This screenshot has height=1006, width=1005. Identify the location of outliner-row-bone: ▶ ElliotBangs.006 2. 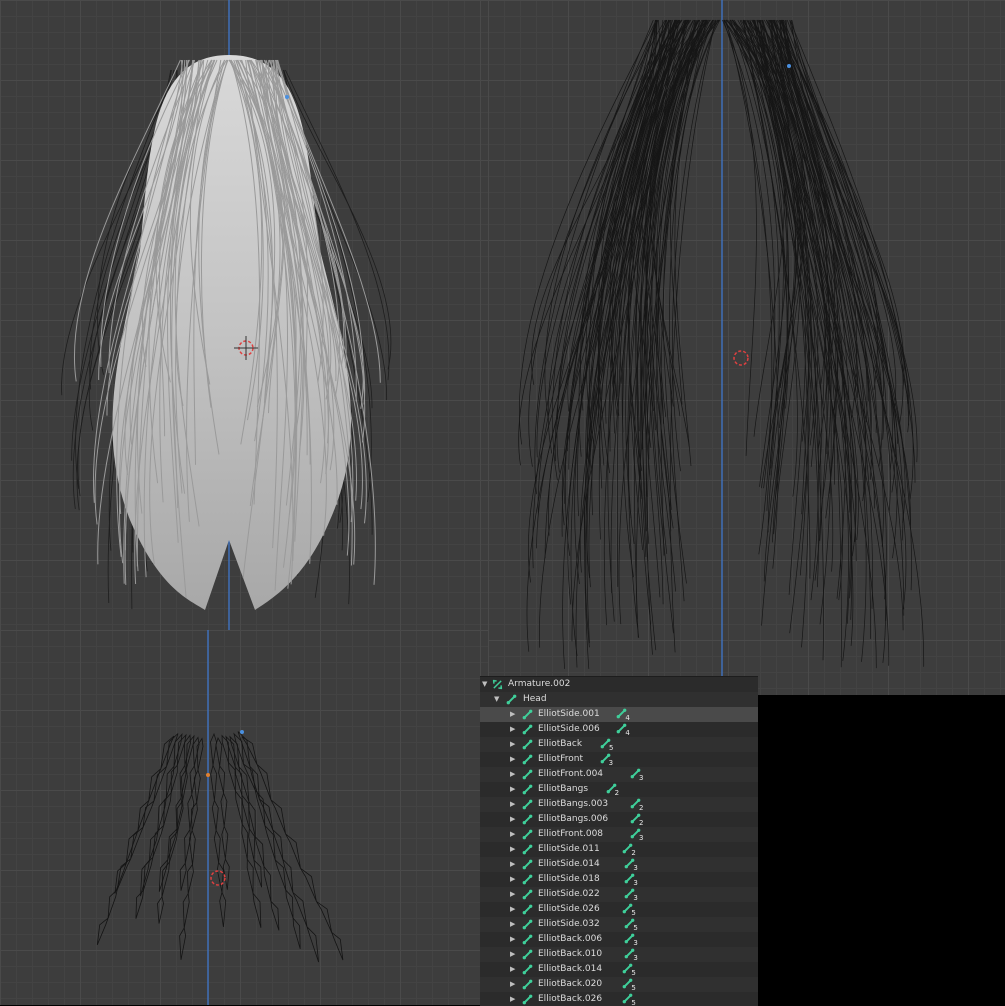
(619, 819).